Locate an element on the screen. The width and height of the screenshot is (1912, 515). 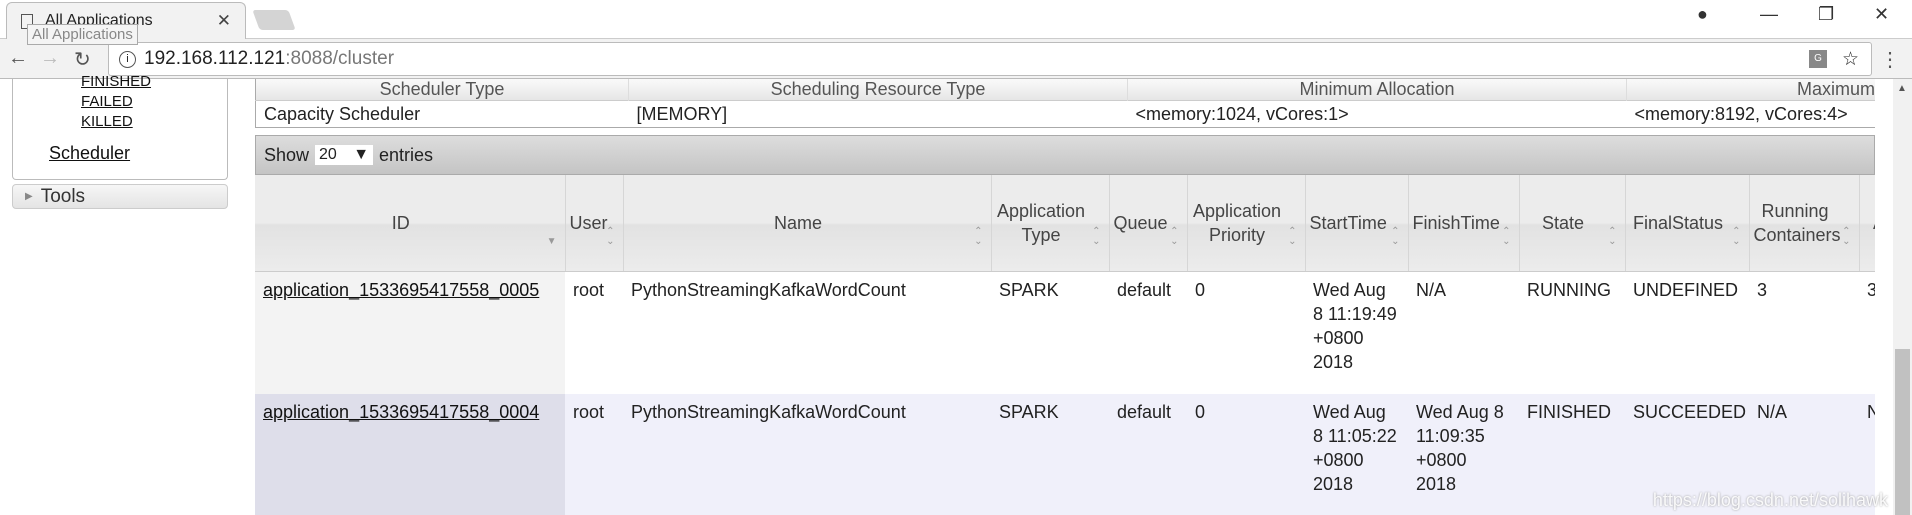
entries-value: 20 is located at coordinates (328, 154).